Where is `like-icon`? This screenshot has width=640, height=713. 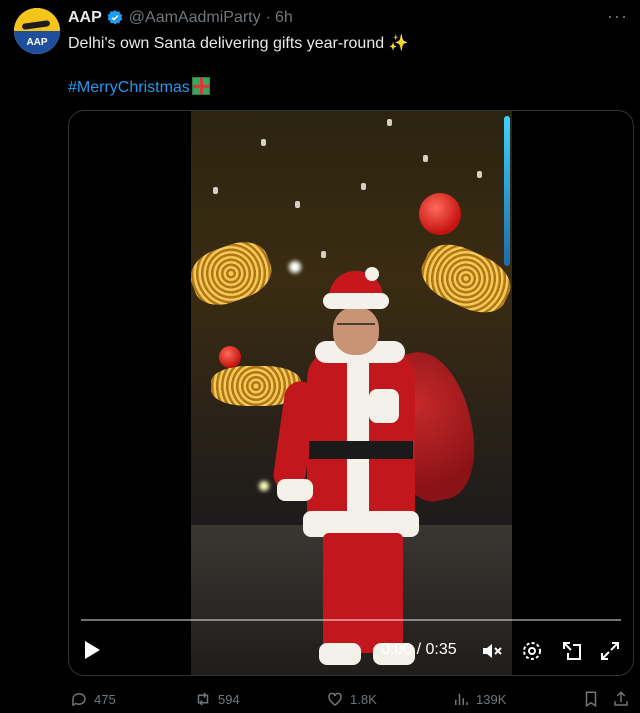 like-icon is located at coordinates (335, 699).